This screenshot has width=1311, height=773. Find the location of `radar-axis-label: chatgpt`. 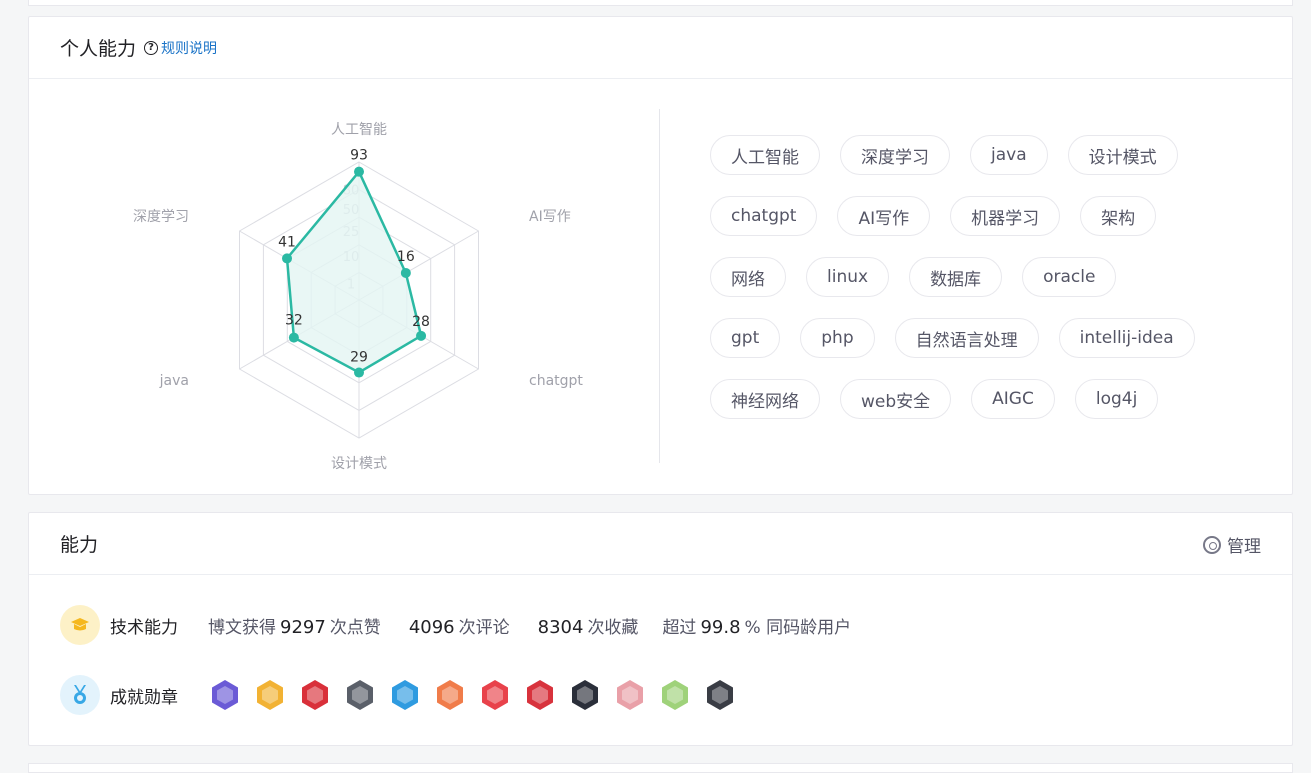

radar-axis-label: chatgpt is located at coordinates (556, 381).